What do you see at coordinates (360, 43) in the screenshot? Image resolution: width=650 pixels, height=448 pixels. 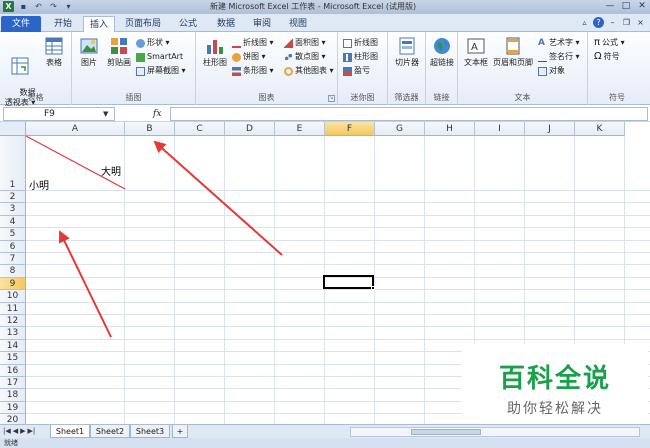 I see `sparkline-line-button: 折线图` at bounding box center [360, 43].